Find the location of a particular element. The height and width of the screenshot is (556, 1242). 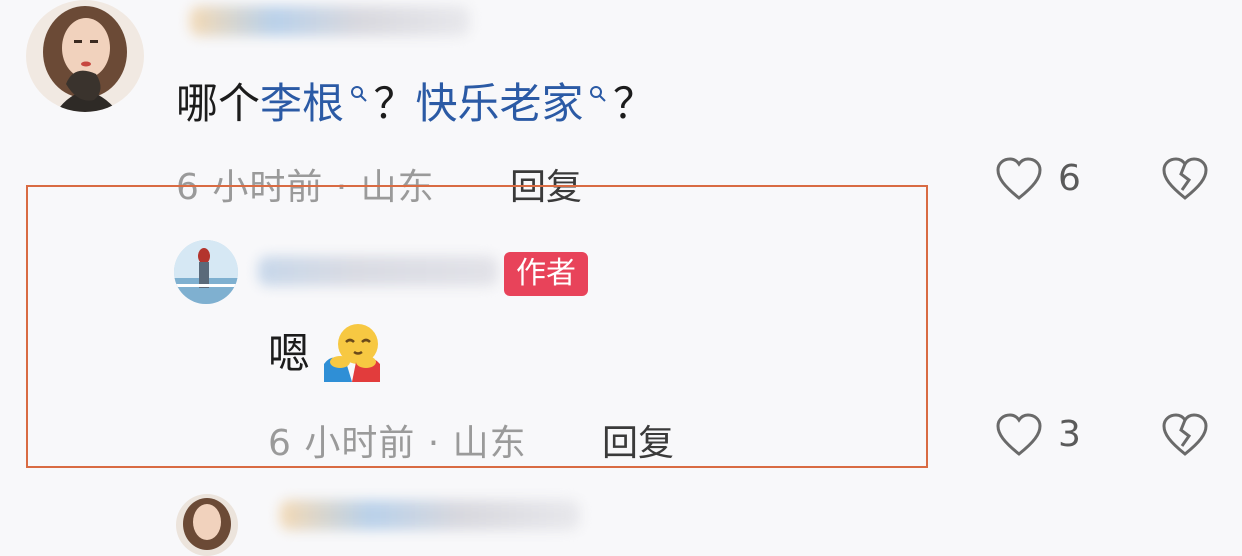

like-count: 3 is located at coordinates (1069, 434).